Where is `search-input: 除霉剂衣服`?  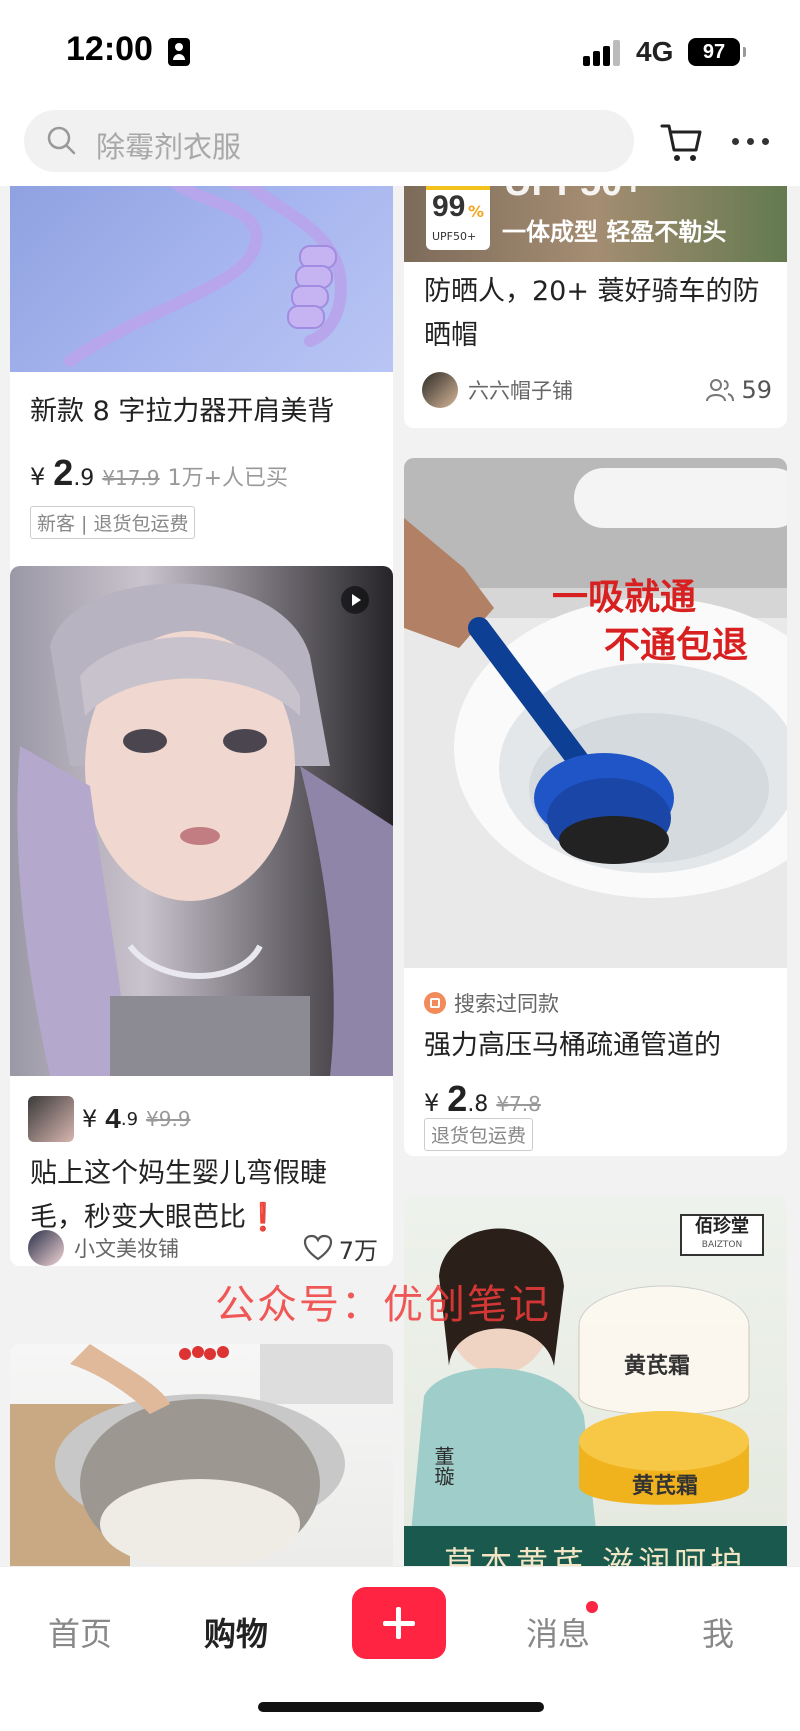
search-input: 除霉剂衣服 is located at coordinates (329, 141).